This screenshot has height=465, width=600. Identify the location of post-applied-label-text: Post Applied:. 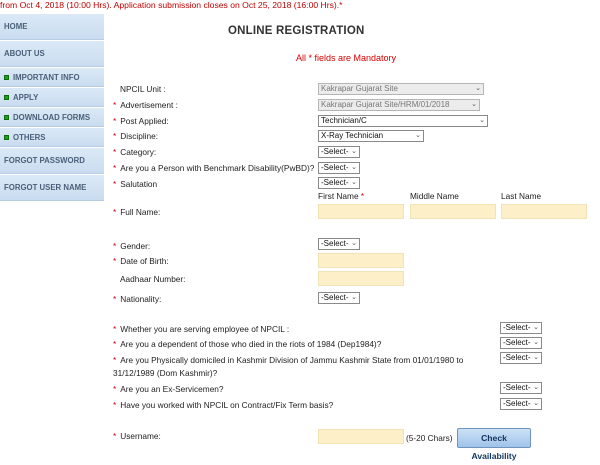
(144, 121).